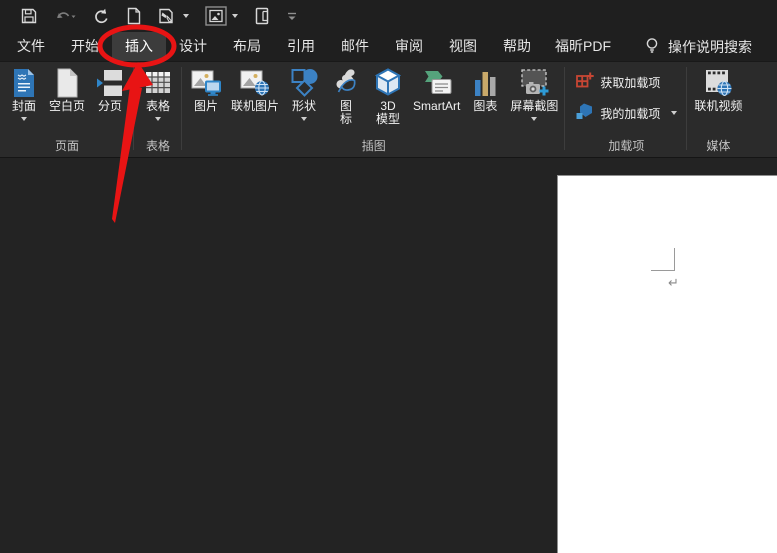 The height and width of the screenshot is (553, 777). I want to click on ribbon-group-tables: 表格 表格, so click(158, 109).